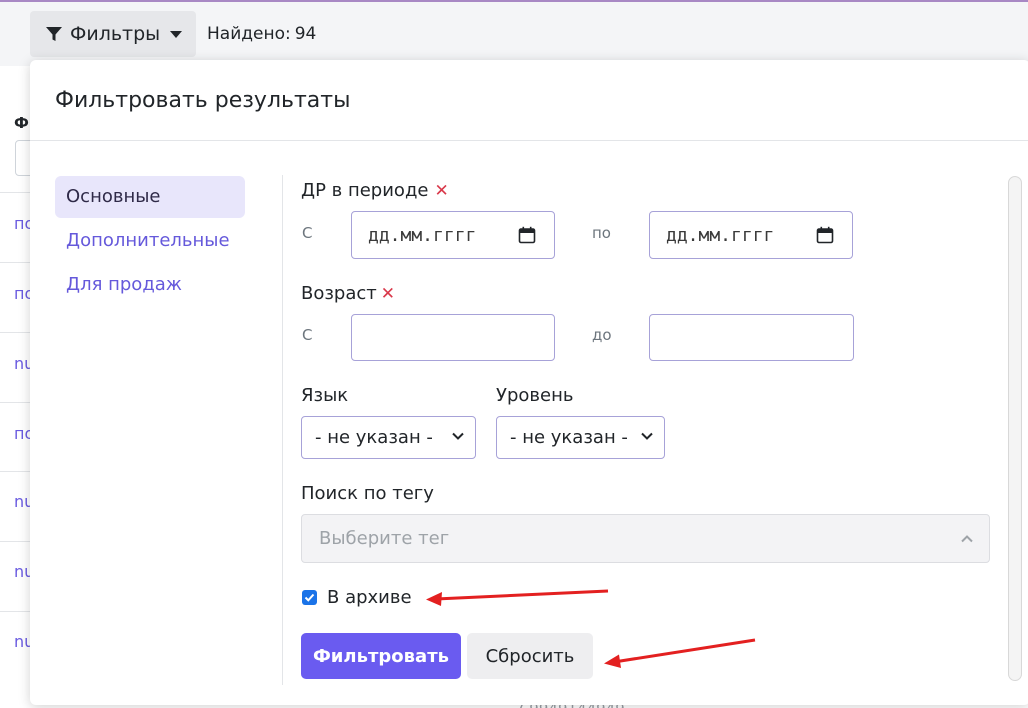  I want to click on birthday-to-input: дд.мм.гггг, so click(751, 235).